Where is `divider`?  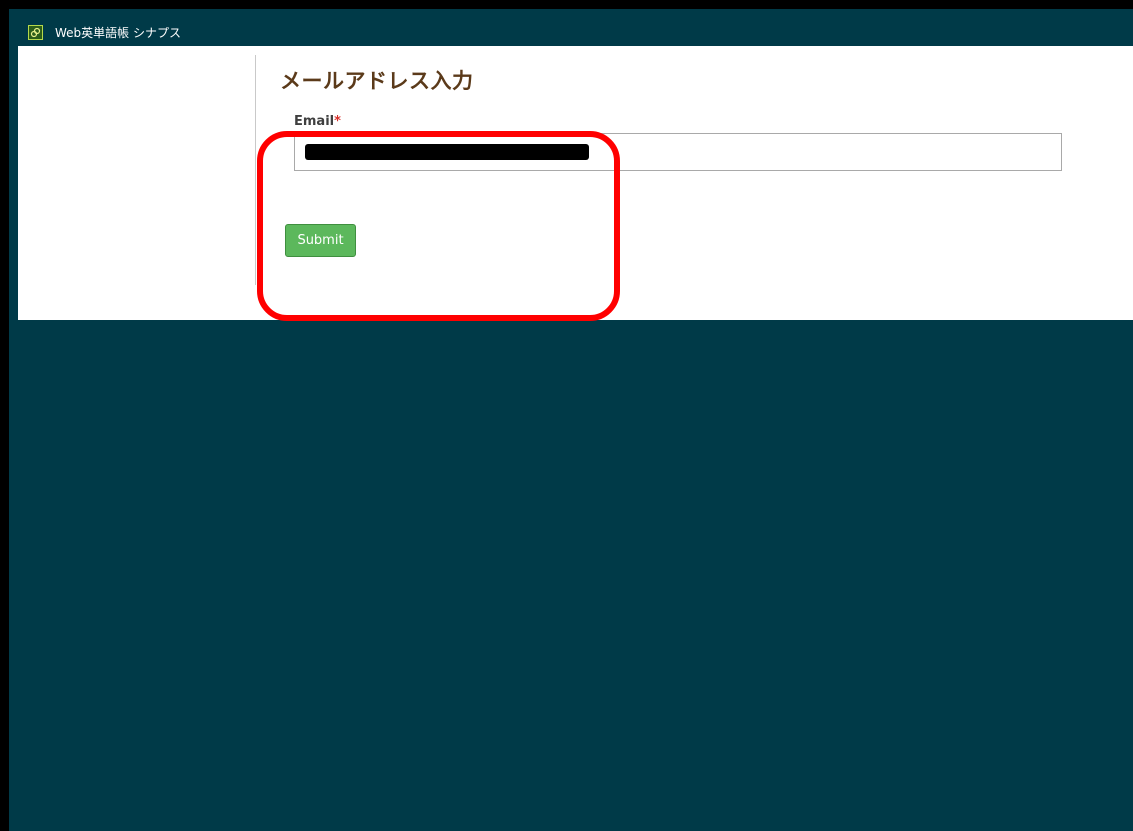 divider is located at coordinates (255, 170).